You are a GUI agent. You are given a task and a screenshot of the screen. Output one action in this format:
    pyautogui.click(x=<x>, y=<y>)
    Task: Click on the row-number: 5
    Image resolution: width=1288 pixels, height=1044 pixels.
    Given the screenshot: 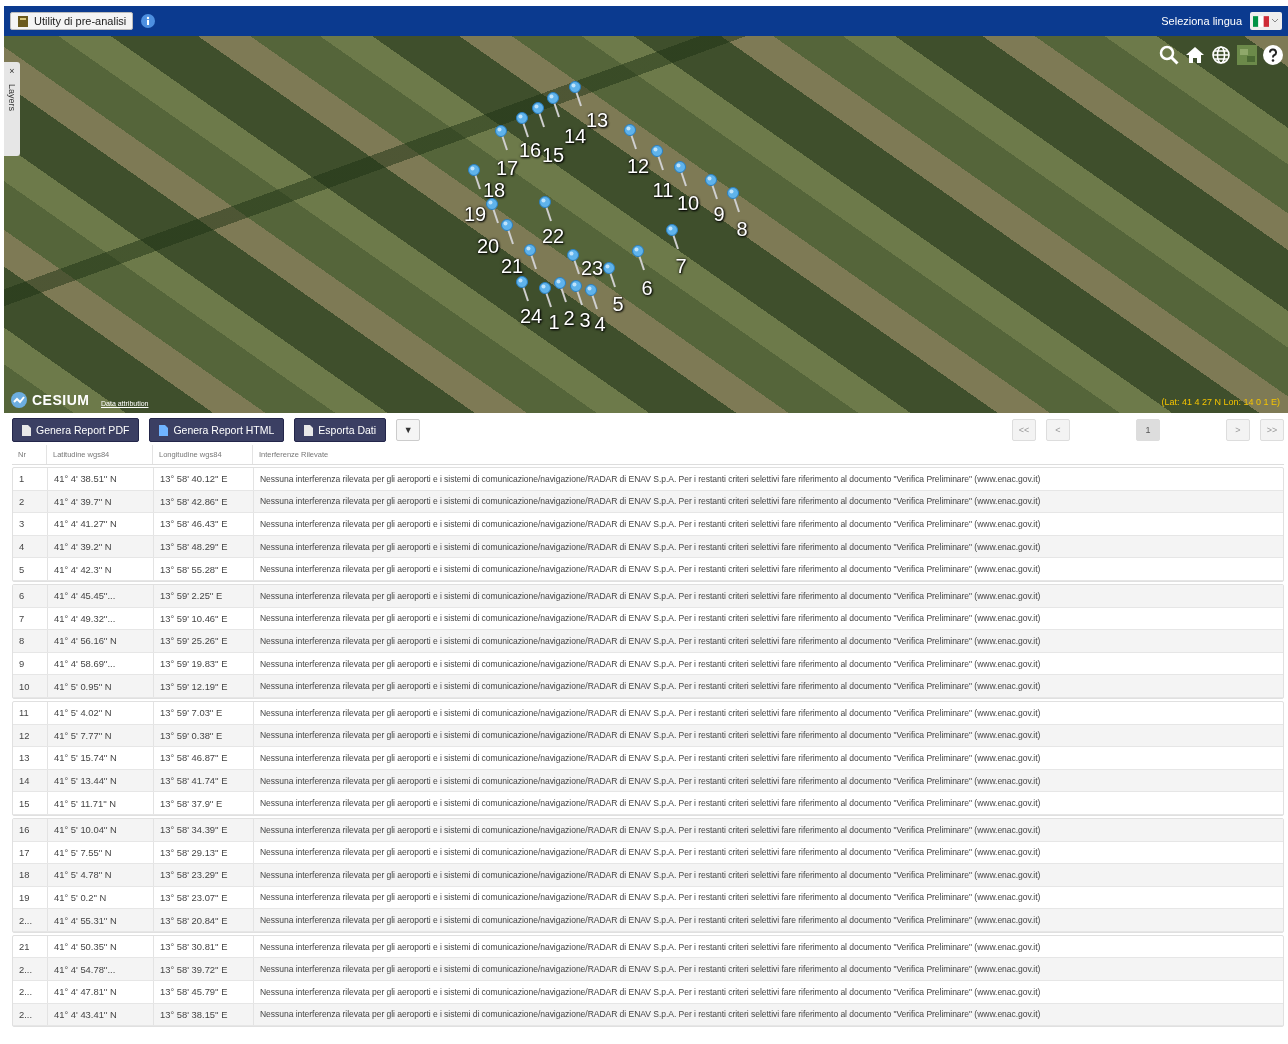 What is the action you would take?
    pyautogui.click(x=22, y=569)
    